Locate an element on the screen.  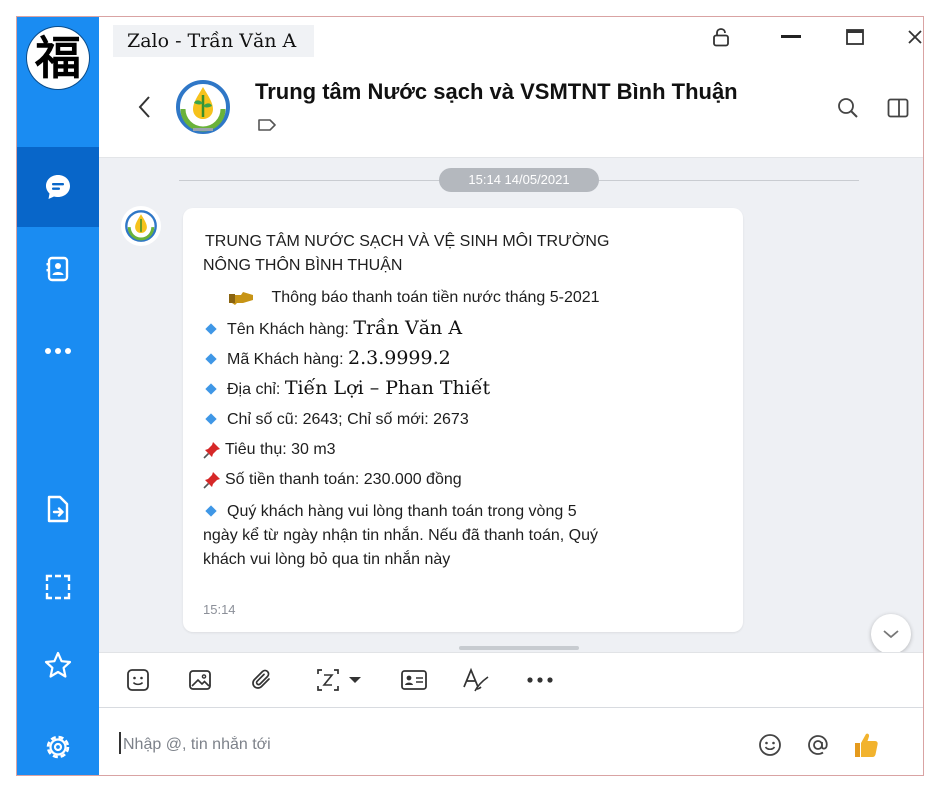
user-avatar: 福 is located at coordinates (58, 58).